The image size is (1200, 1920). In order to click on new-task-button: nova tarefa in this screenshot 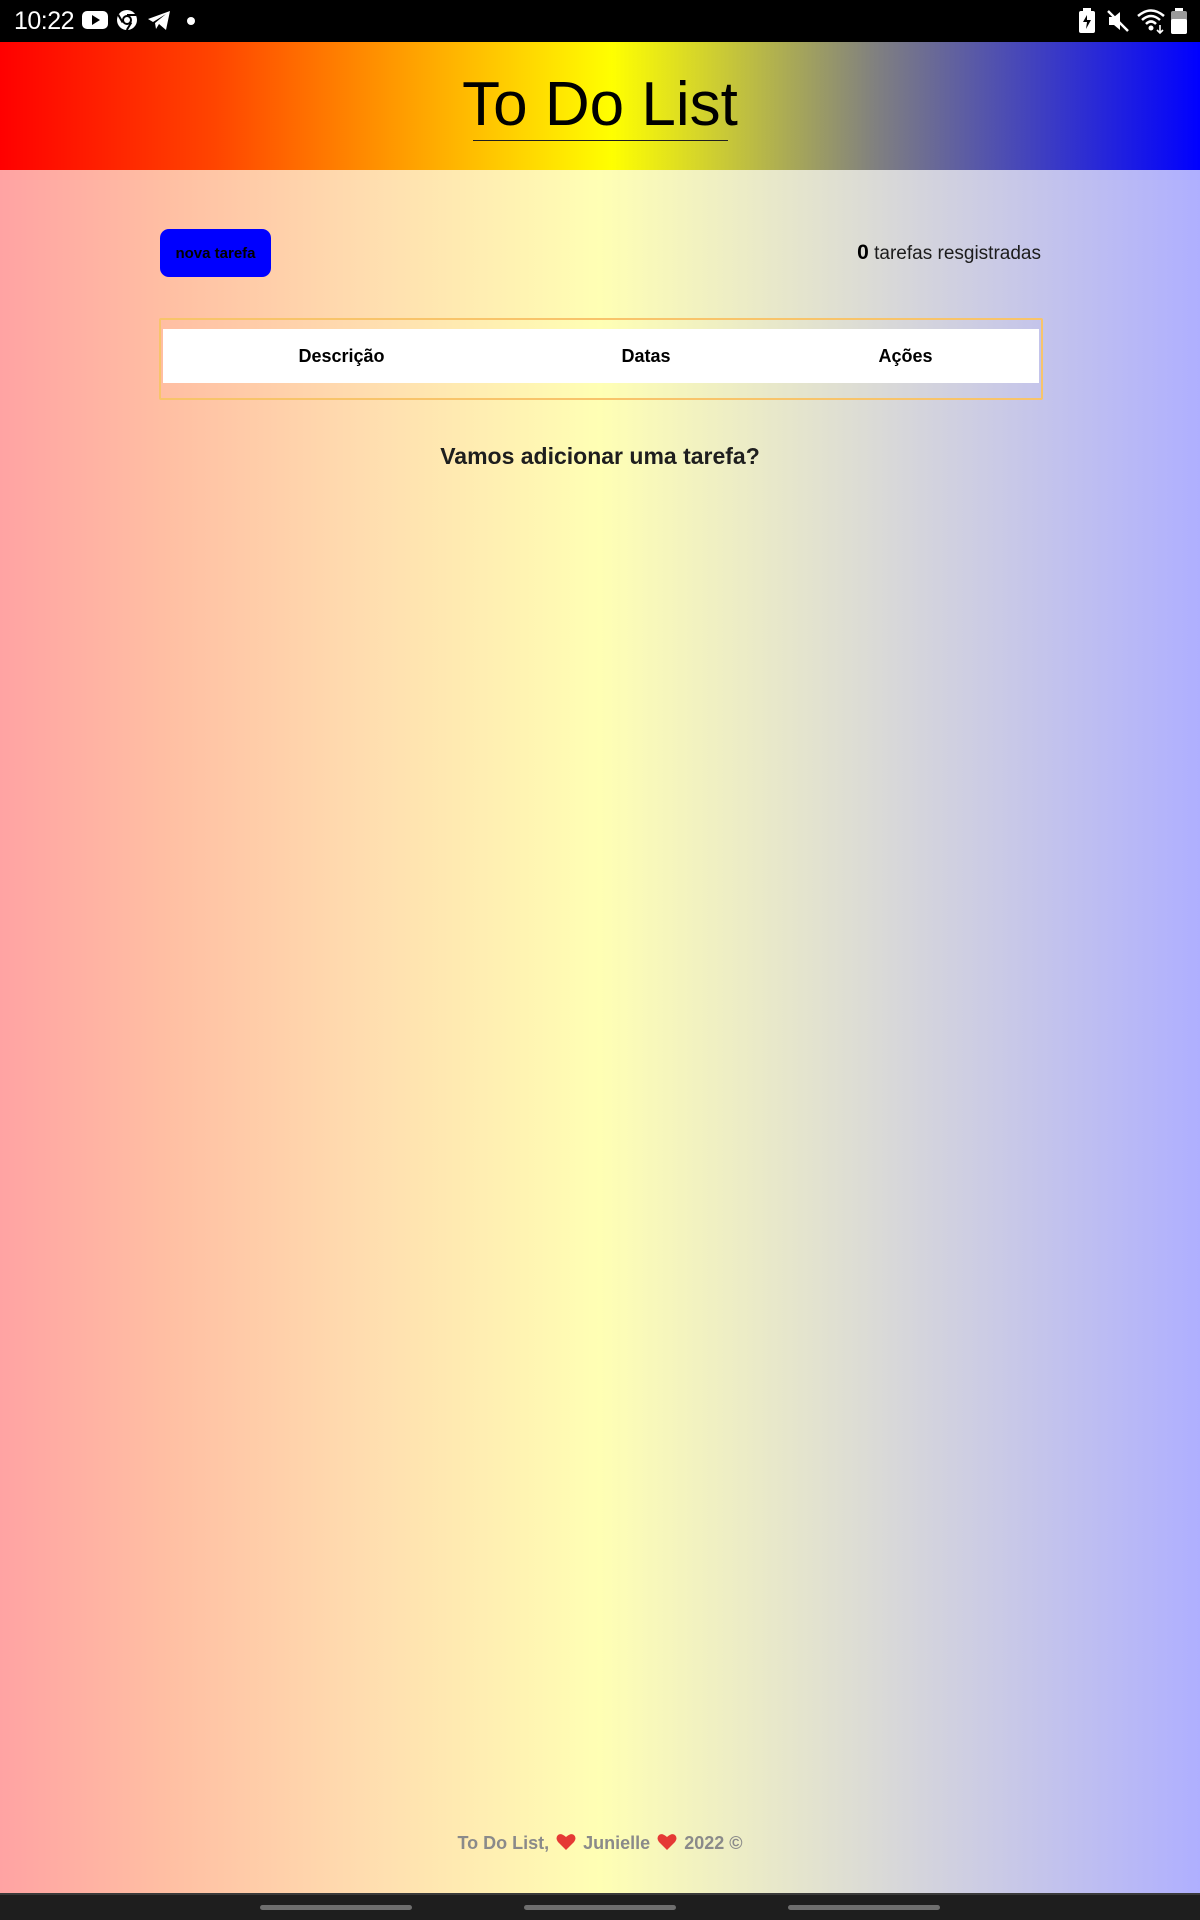, I will do `click(215, 253)`.